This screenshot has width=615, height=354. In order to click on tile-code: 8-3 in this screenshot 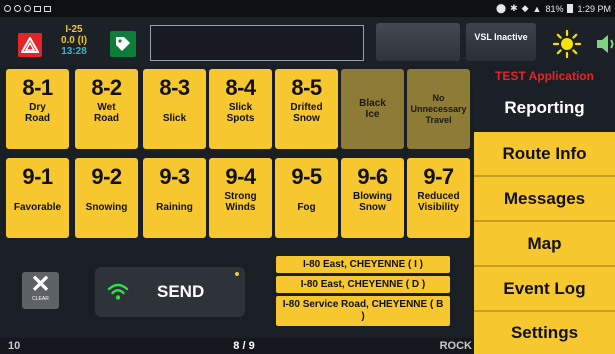, I will do `click(174, 87)`.